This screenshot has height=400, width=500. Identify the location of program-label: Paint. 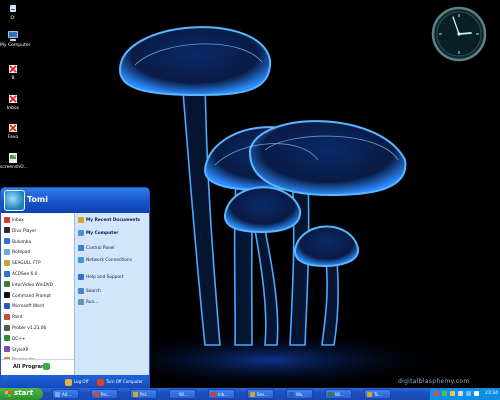
(17, 318).